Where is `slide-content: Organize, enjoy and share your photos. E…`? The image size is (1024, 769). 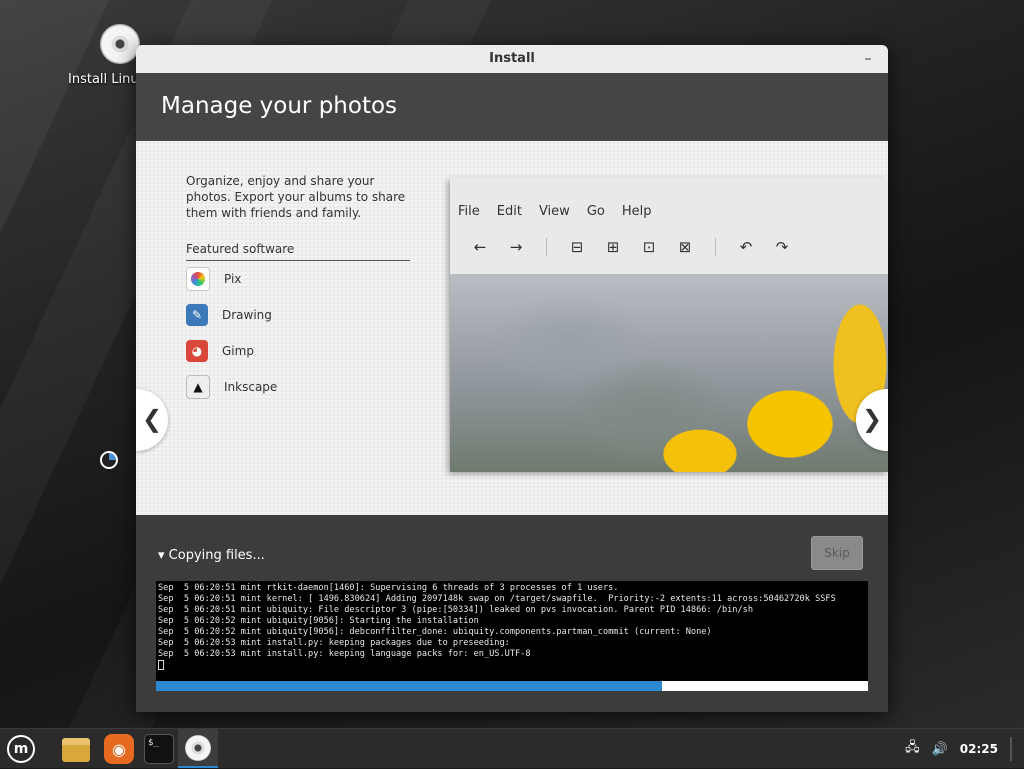 slide-content: Organize, enjoy and share your photos. E… is located at coordinates (301, 289).